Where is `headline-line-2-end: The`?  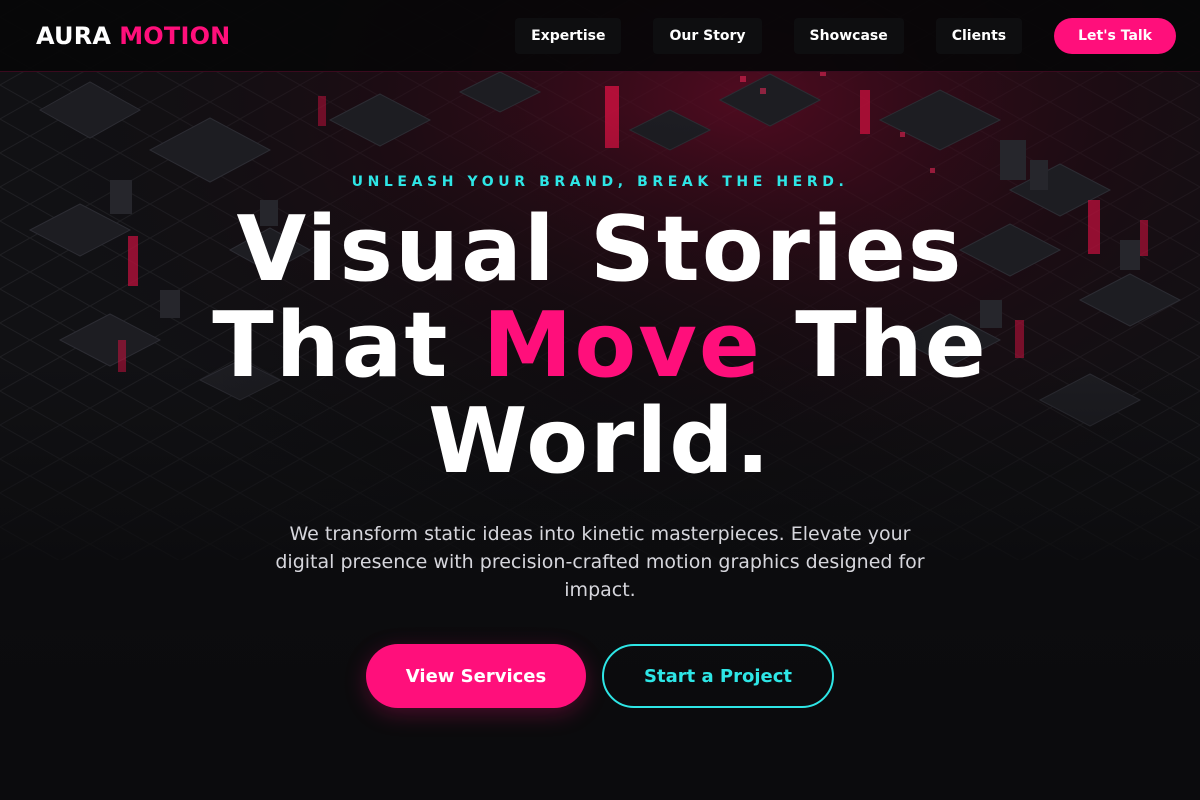 headline-line-2-end: The is located at coordinates (874, 345).